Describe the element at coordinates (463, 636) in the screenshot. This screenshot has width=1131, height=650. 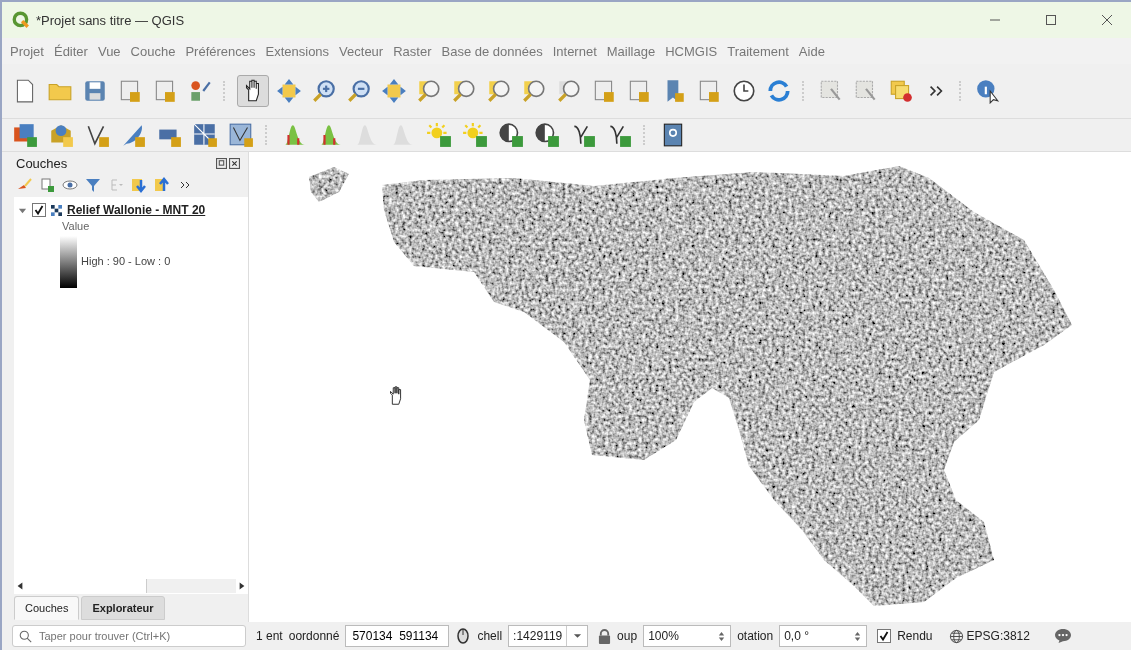
I see `mouse-icon` at that location.